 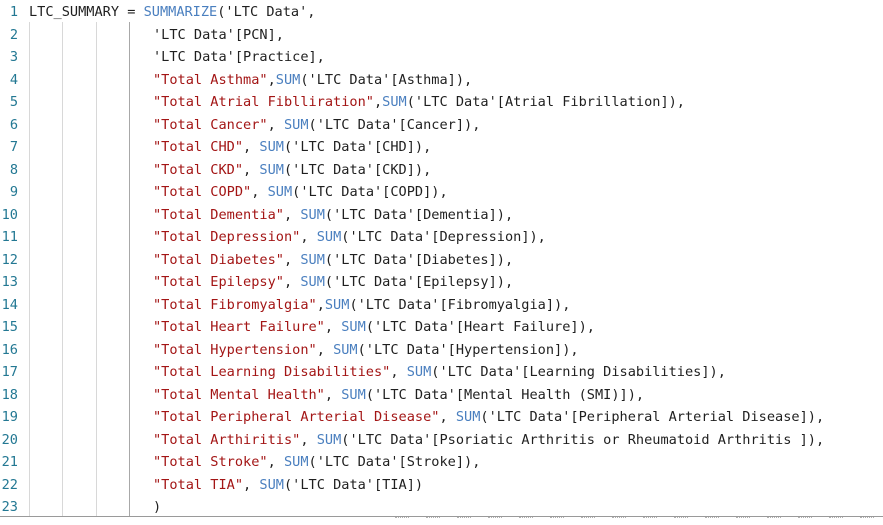 I want to click on code-token: ('LTC Data'[Stroke]),, so click(x=394, y=462).